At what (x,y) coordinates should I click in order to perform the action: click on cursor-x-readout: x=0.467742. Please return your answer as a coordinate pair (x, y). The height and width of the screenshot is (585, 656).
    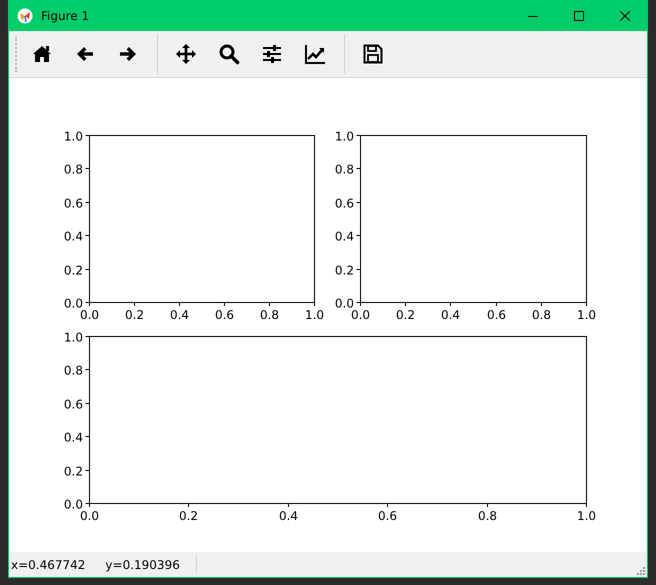
    Looking at the image, I should click on (48, 565).